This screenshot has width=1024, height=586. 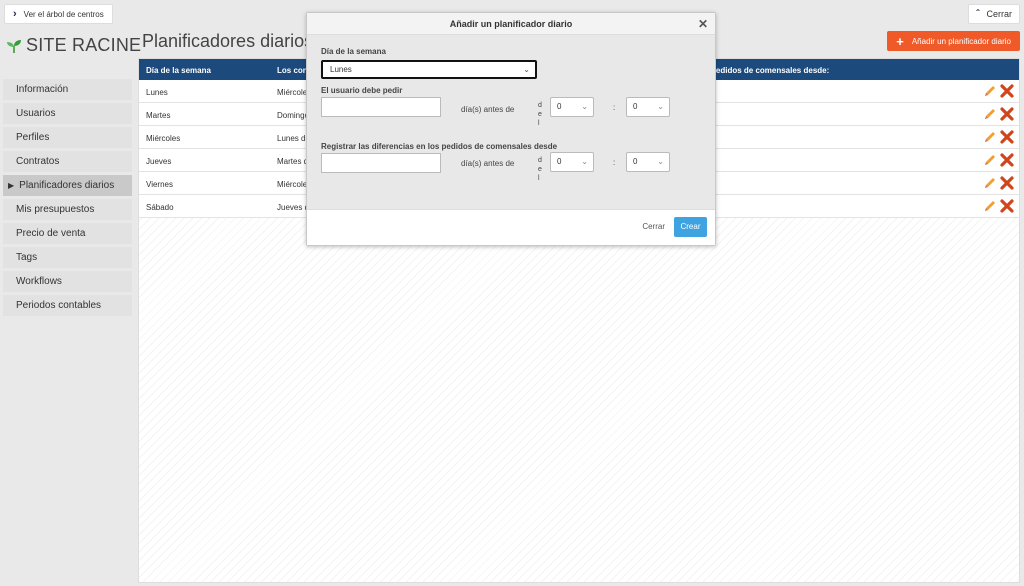 I want to click on row-day: Martes, so click(x=158, y=115).